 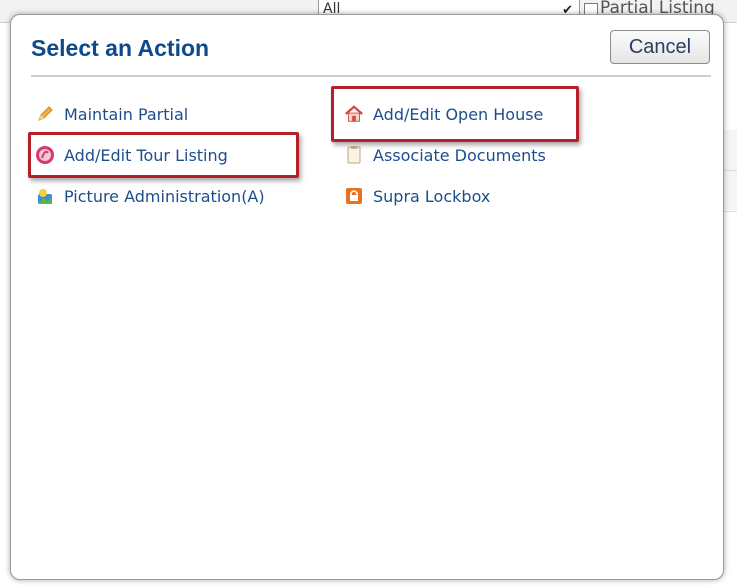 What do you see at coordinates (371, 76) in the screenshot?
I see `title-divider` at bounding box center [371, 76].